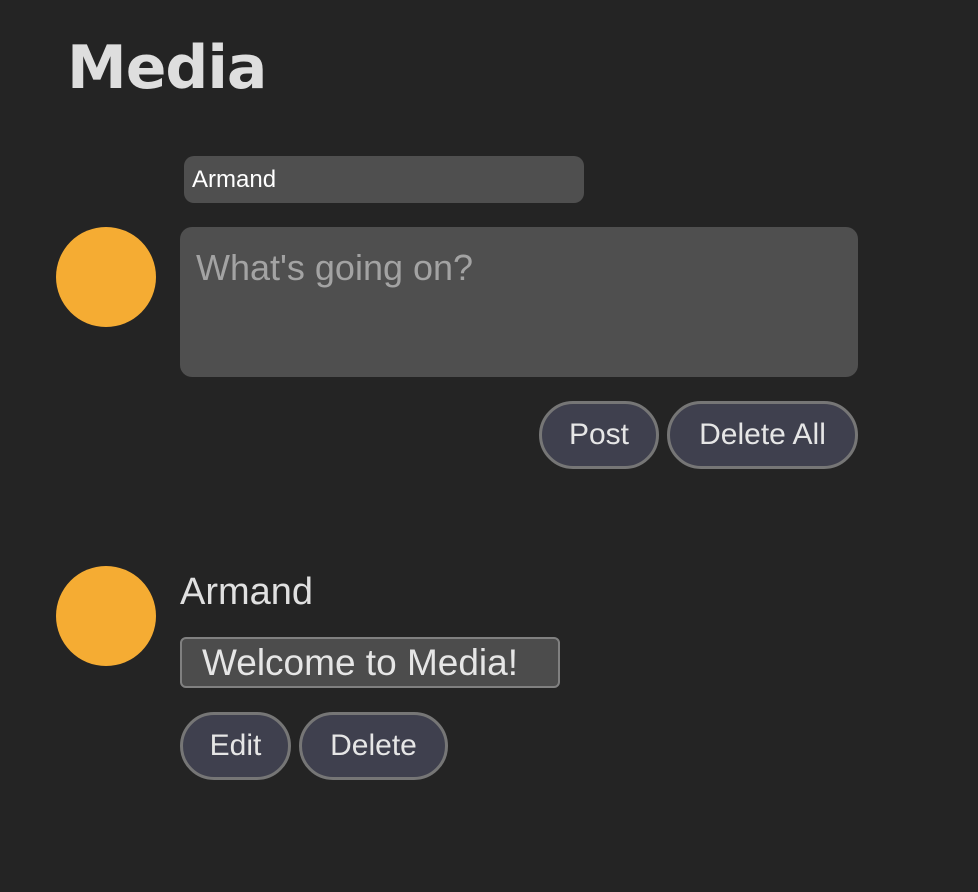  What do you see at coordinates (373, 746) in the screenshot?
I see `delete-button: Delete` at bounding box center [373, 746].